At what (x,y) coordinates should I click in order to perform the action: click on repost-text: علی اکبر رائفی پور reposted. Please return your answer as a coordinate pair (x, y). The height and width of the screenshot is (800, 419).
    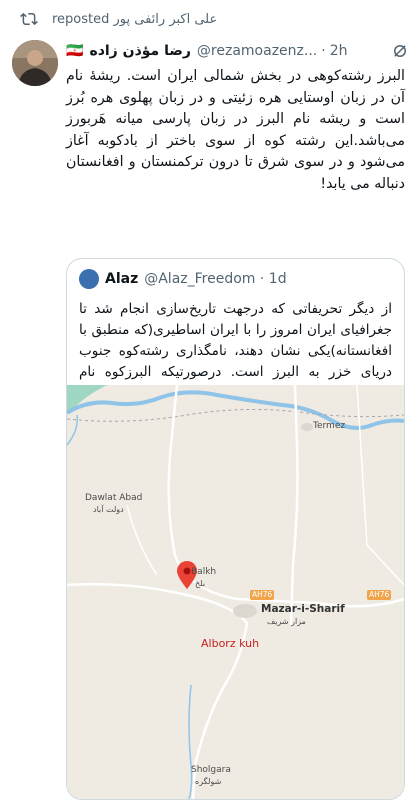
    Looking at the image, I should click on (135, 19).